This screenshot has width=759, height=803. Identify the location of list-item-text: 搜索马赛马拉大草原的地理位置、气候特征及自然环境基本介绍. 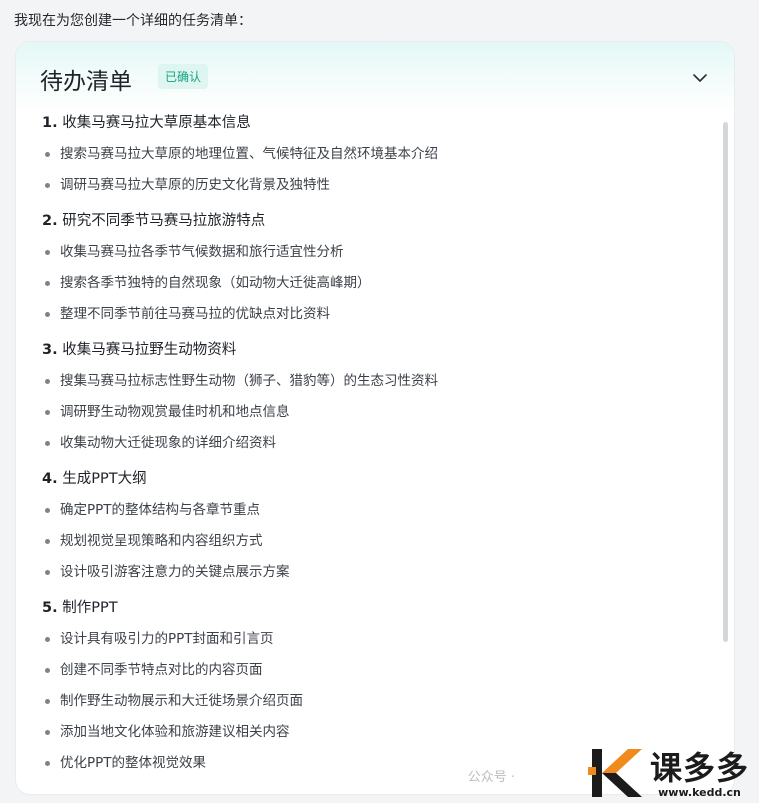
(249, 154).